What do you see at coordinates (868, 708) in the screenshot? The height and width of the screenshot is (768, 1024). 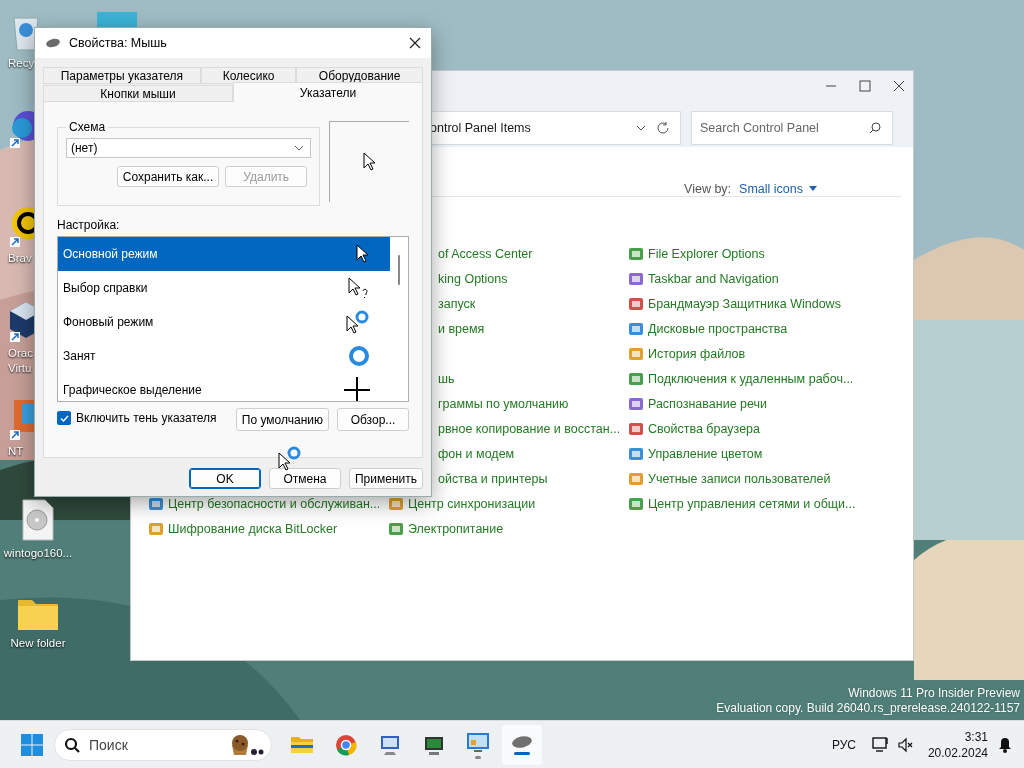 I see `os-watermark-text: Evaluation copy. Build 26040.rs_prerelease.240122-1157` at bounding box center [868, 708].